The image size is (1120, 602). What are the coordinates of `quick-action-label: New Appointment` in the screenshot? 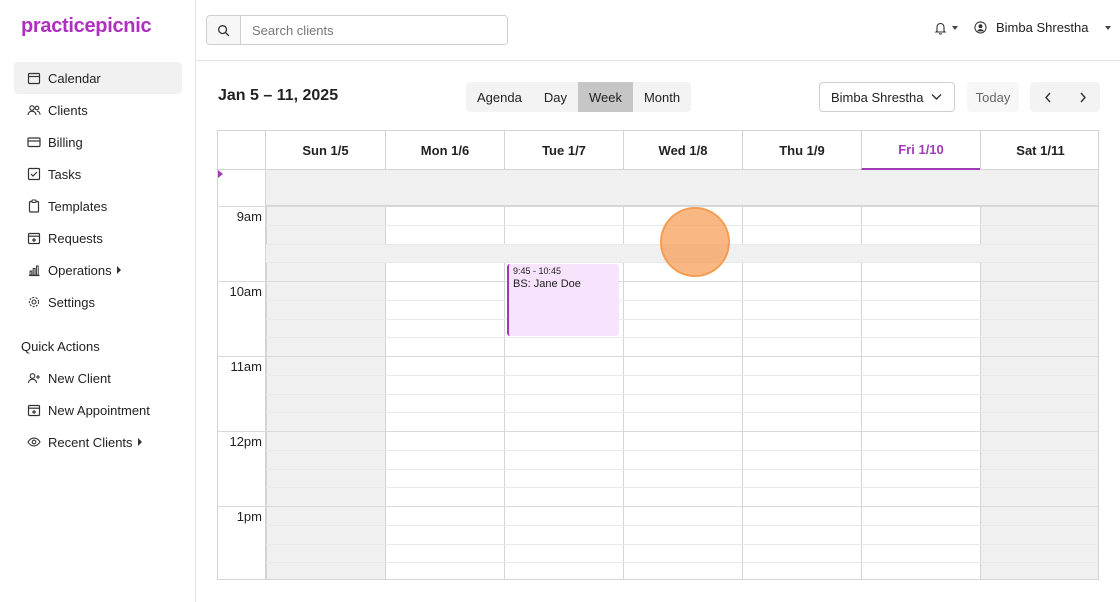 It's located at (99, 410).